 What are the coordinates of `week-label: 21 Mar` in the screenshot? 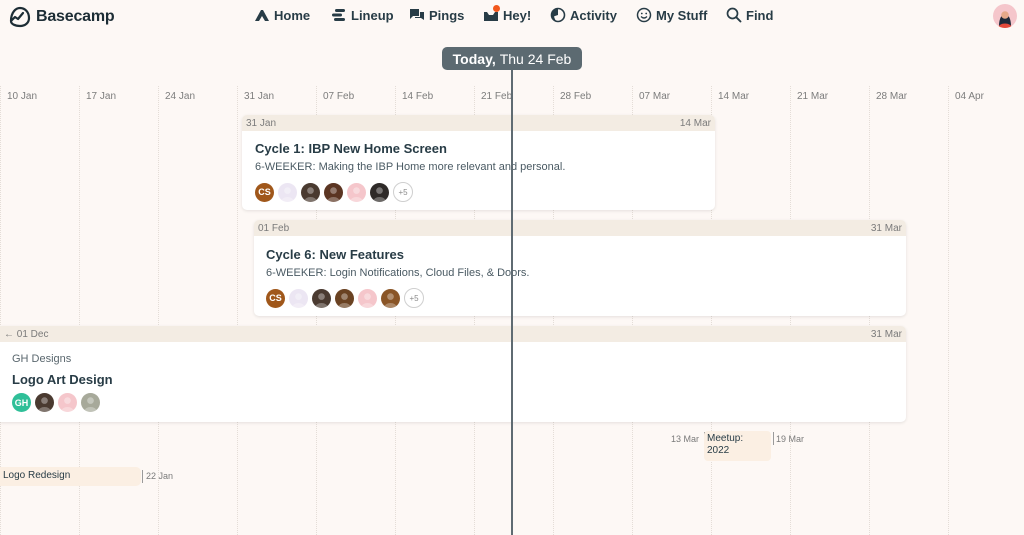 It's located at (813, 96).